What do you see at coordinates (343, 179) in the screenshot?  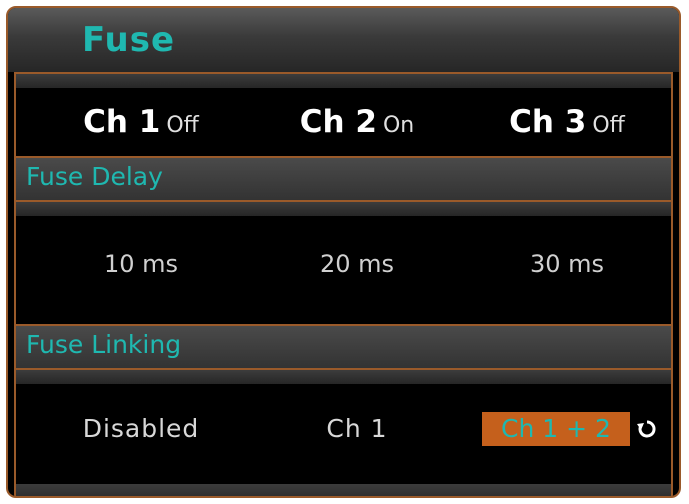 I see `fuse-delay-header: Fuse Delay` at bounding box center [343, 179].